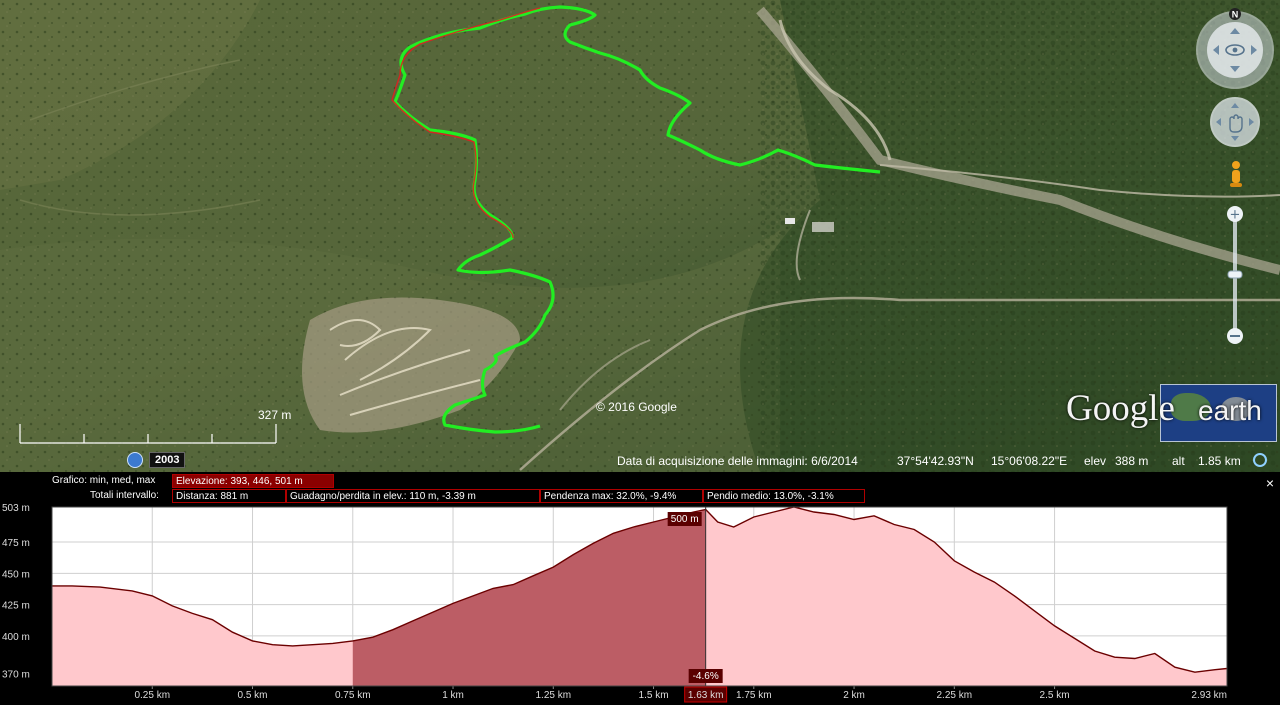 This screenshot has height=705, width=1280. What do you see at coordinates (16, 606) in the screenshot?
I see `y-tick-label: 425 m` at bounding box center [16, 606].